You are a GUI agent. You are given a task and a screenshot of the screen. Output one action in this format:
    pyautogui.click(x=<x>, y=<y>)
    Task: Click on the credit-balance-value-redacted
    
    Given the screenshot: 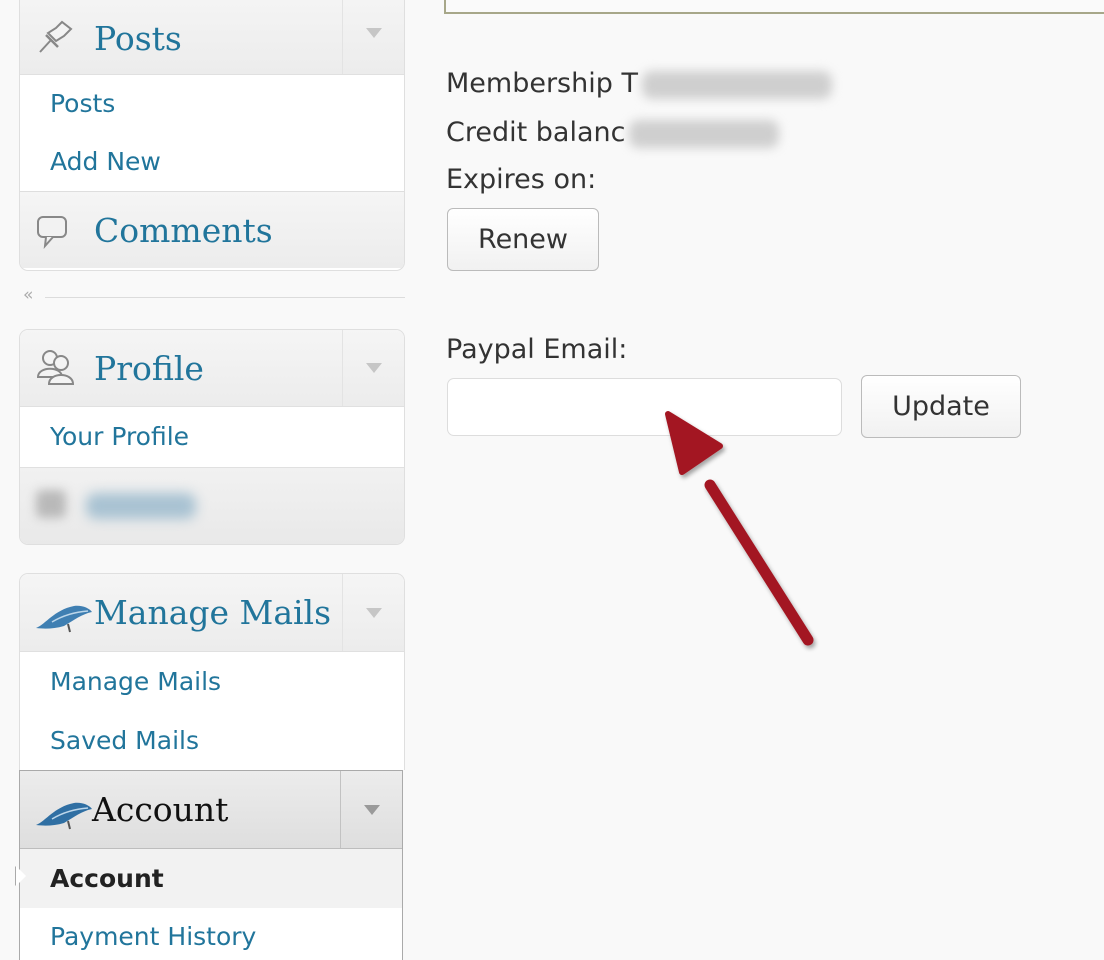 What is the action you would take?
    pyautogui.click(x=704, y=133)
    